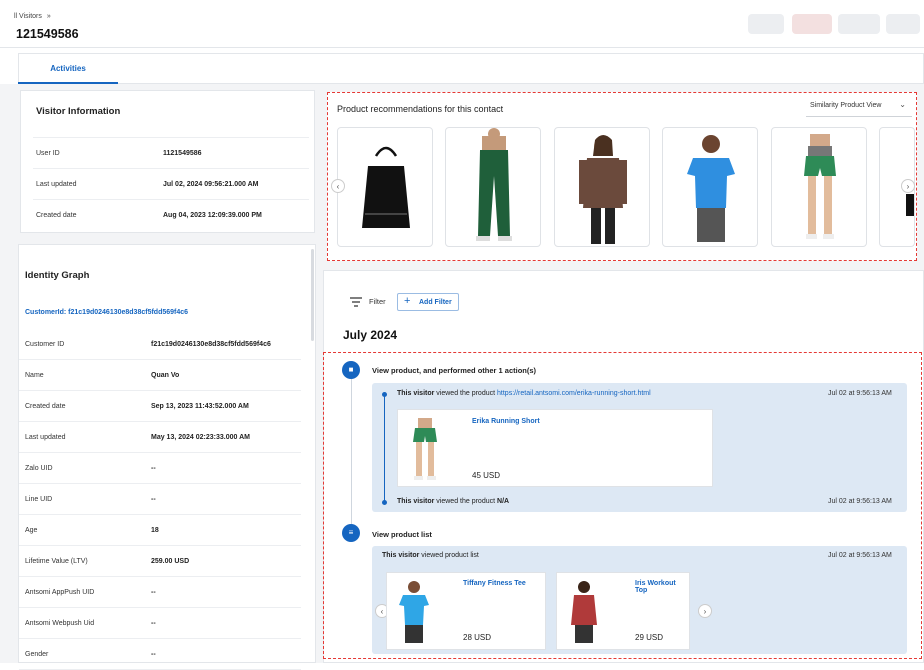 The image size is (924, 670). What do you see at coordinates (312, 295) in the screenshot?
I see `scrollbar-thumb` at bounding box center [312, 295].